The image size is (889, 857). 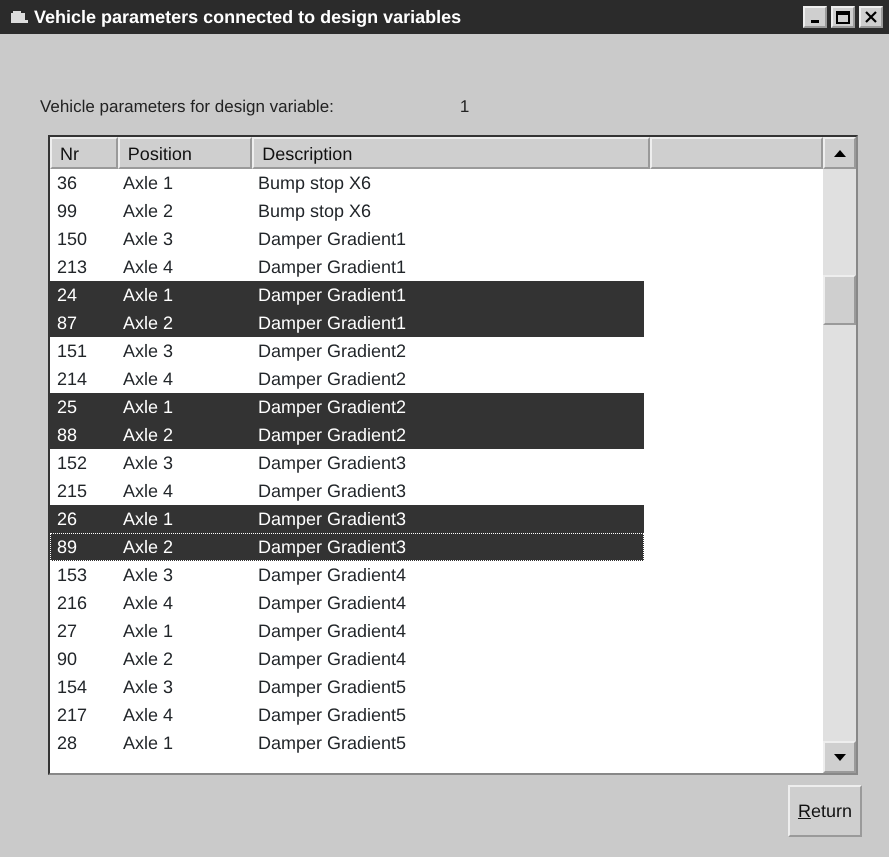 I want to click on table-cell: 36, so click(x=67, y=182).